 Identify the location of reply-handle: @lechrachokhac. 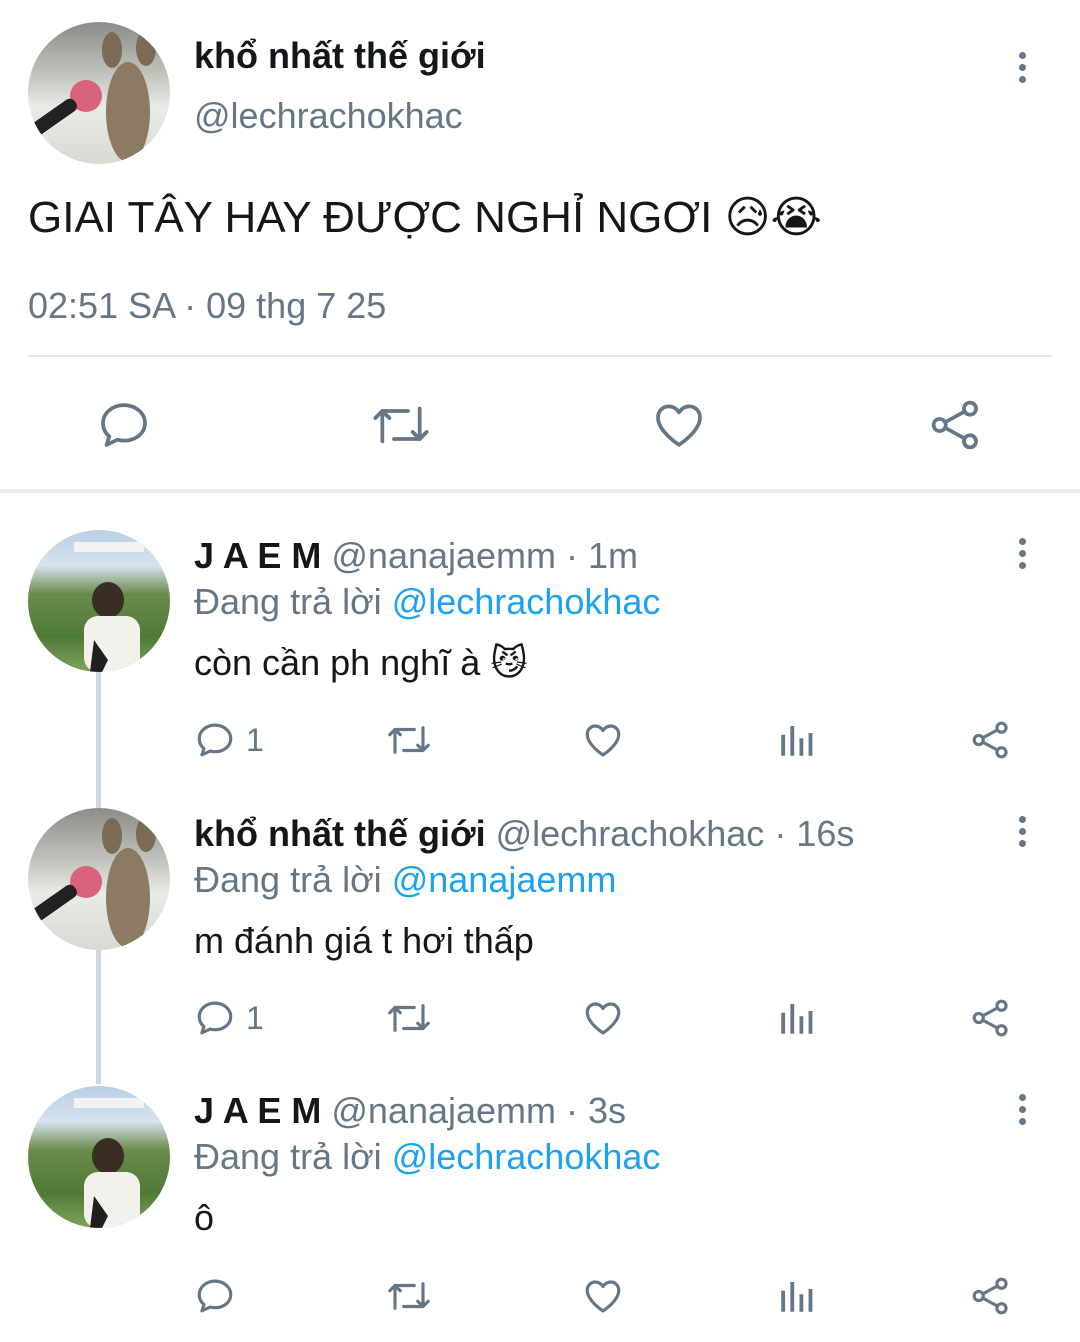
(630, 833).